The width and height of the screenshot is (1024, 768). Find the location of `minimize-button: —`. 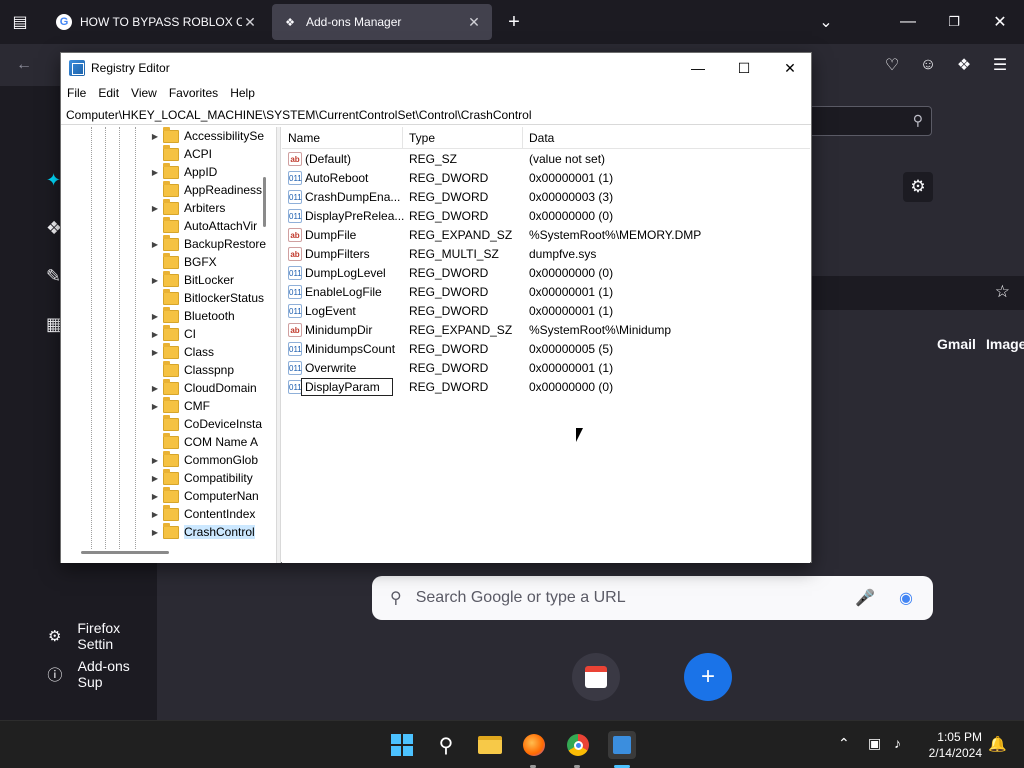

minimize-button: — is located at coordinates (698, 68).